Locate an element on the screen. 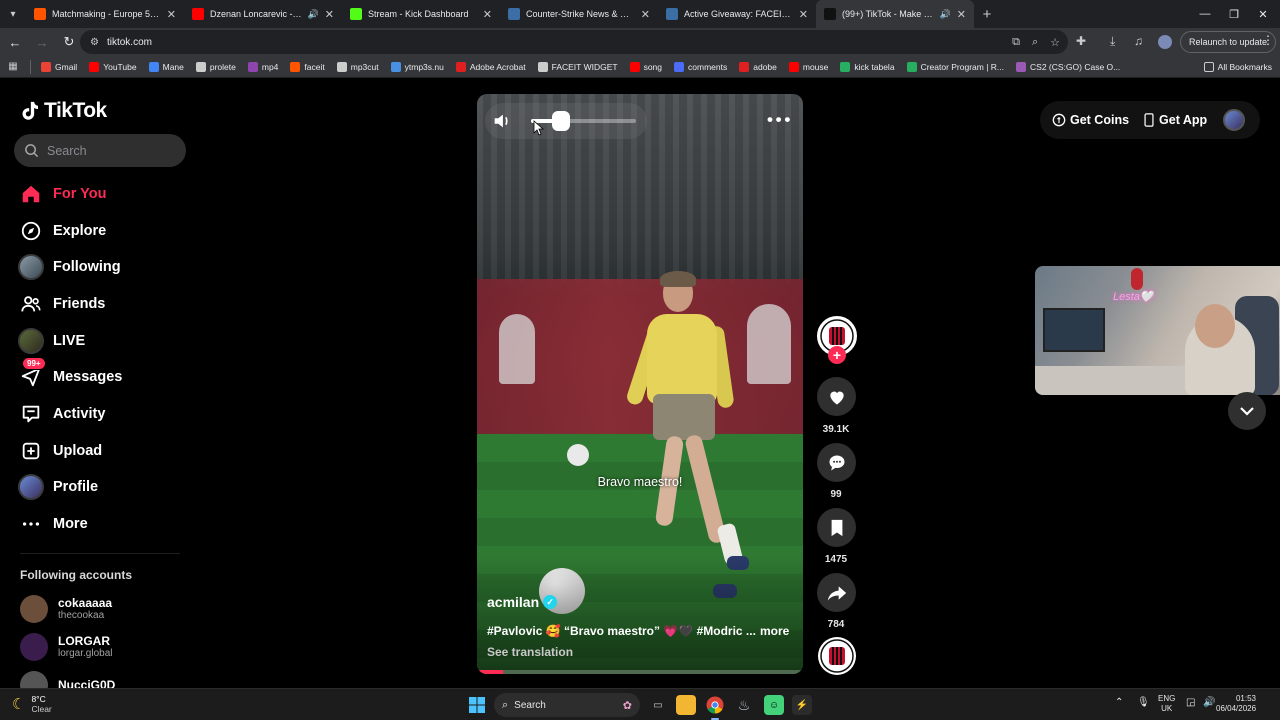 The height and width of the screenshot is (720, 1280). tab-search-button: ▾ is located at coordinates (13, 14).